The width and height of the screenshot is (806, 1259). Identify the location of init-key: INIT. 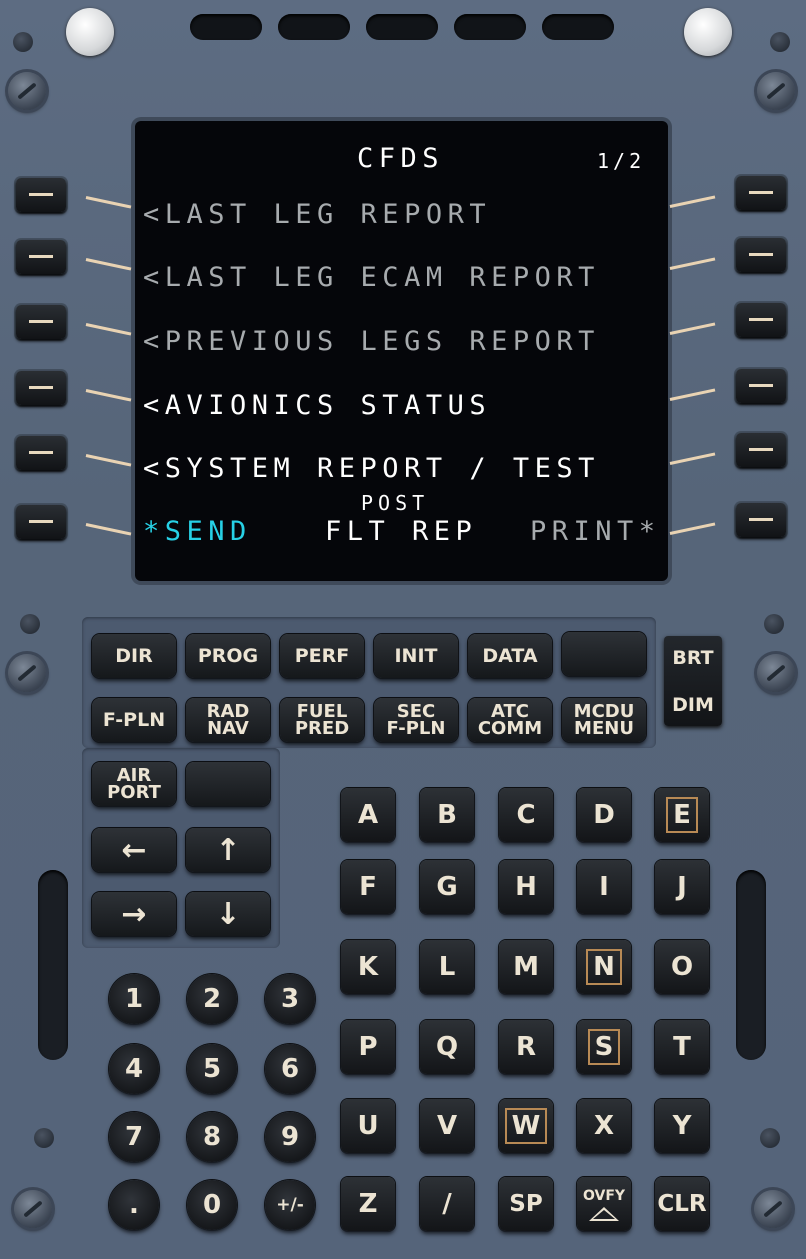
(416, 656).